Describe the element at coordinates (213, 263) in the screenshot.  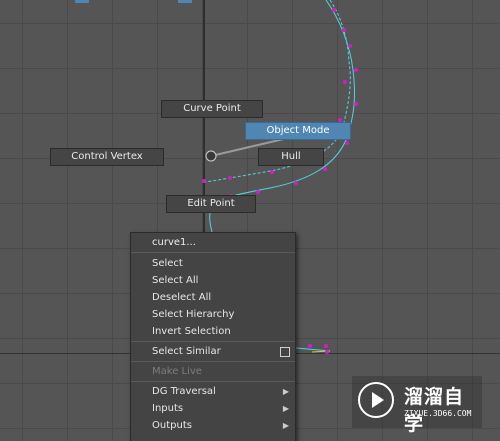
I see `menu-item-select: Select` at that location.